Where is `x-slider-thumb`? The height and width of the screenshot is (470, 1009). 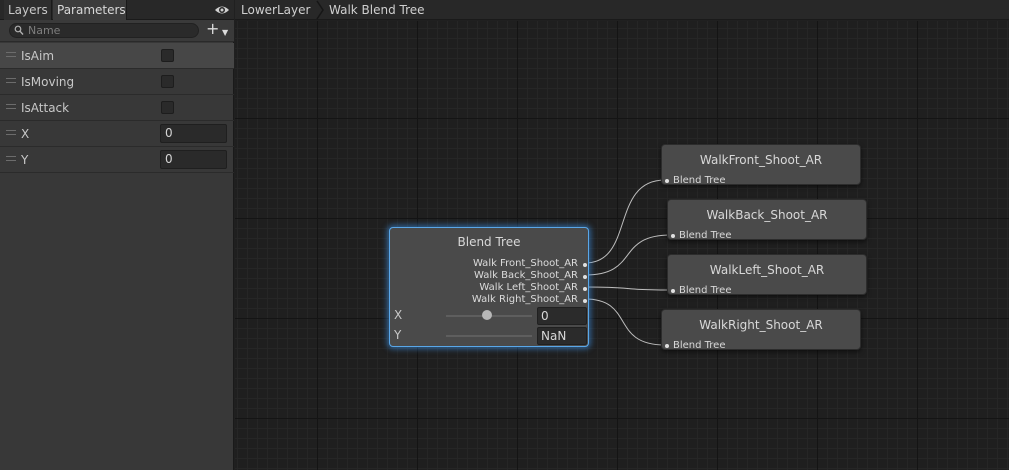
x-slider-thumb is located at coordinates (487, 315).